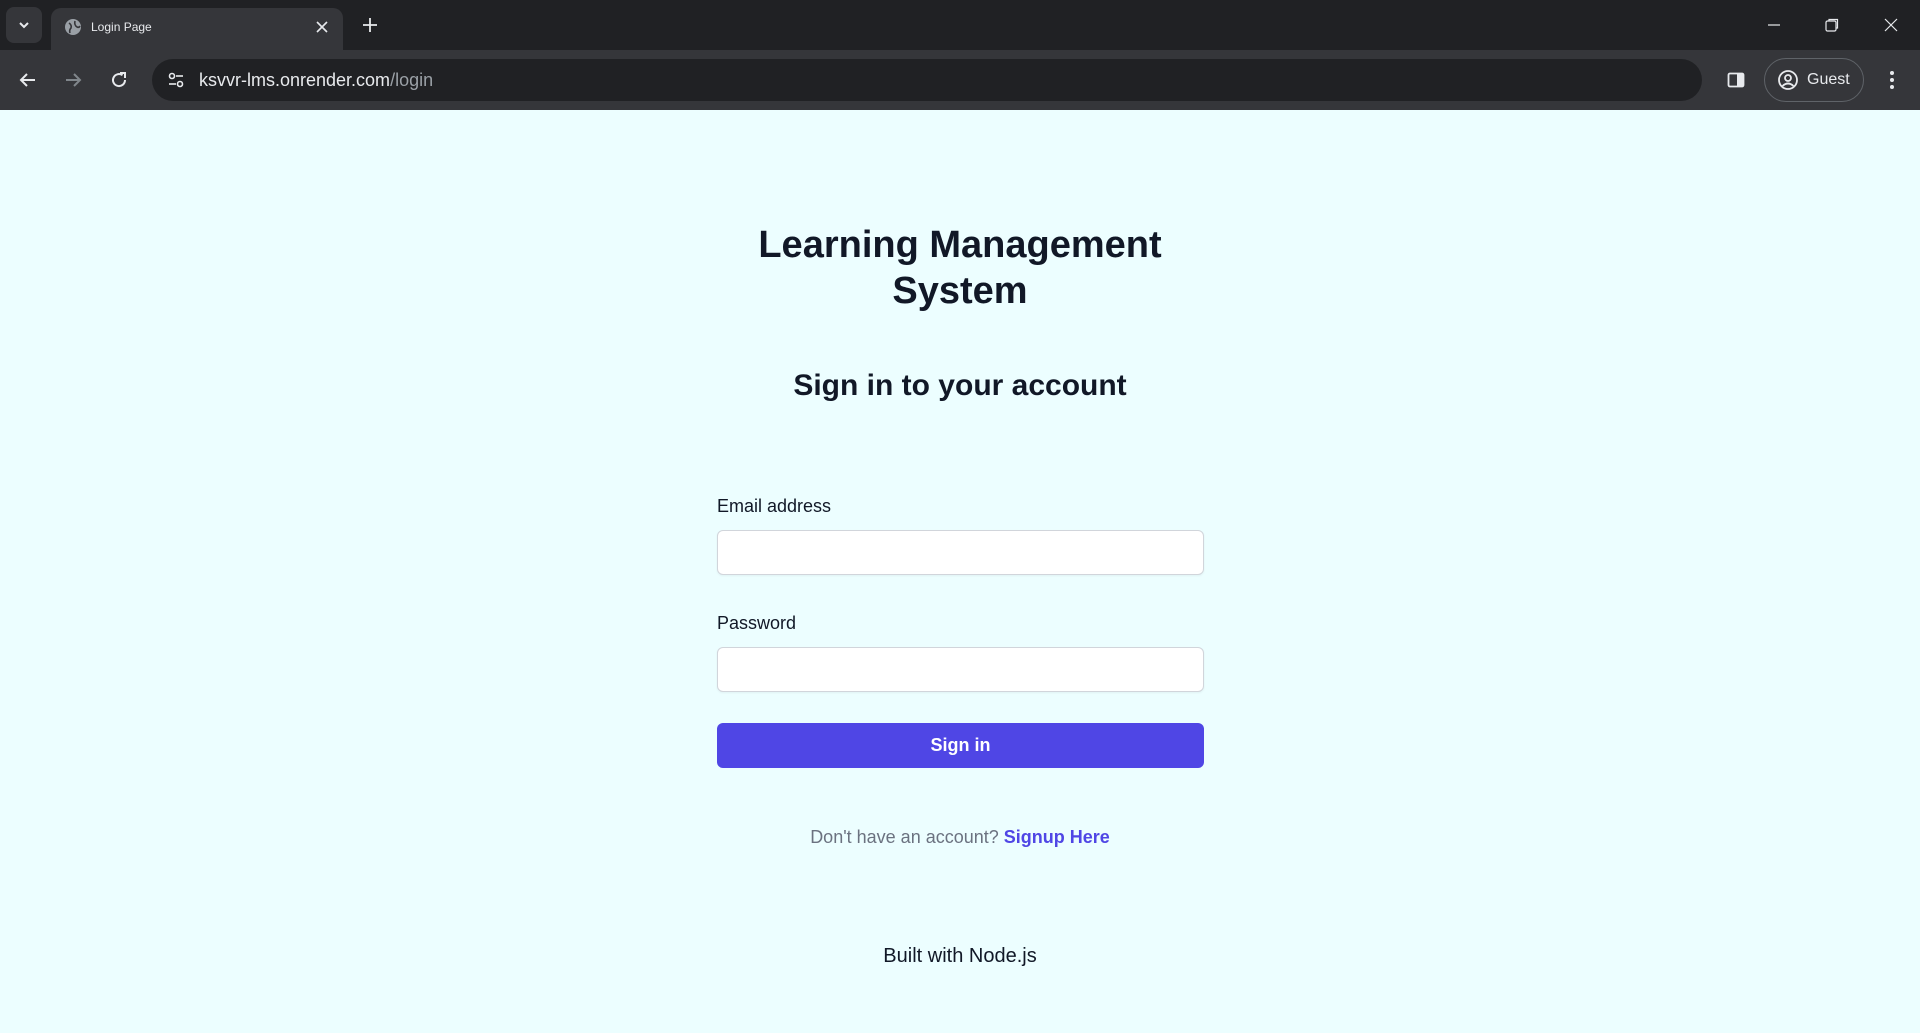 The image size is (1920, 1033). I want to click on url-text: ksvvr-lms.onrender.com/login, so click(316, 80).